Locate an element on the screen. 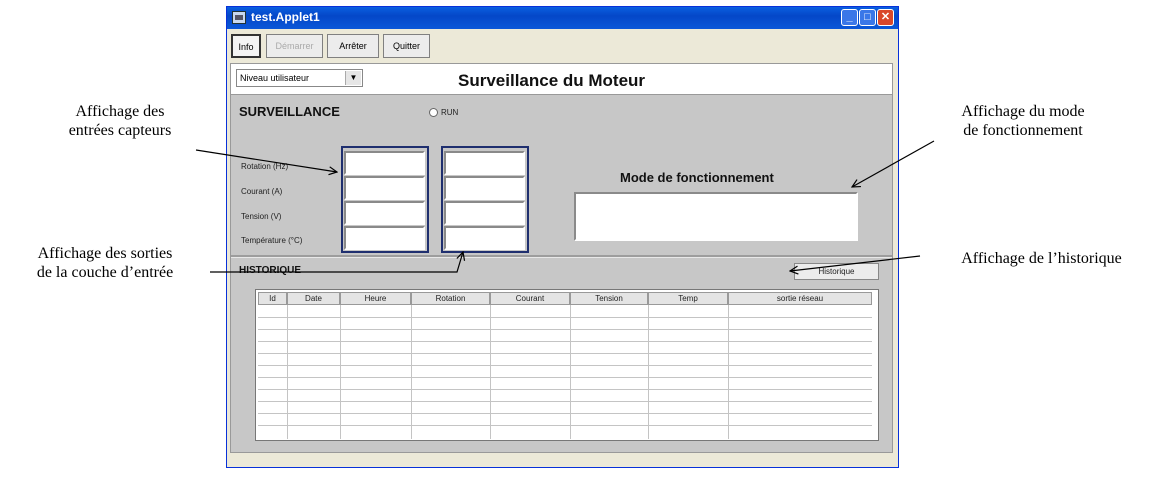  column-header-rotation: Rotation is located at coordinates (450, 298).